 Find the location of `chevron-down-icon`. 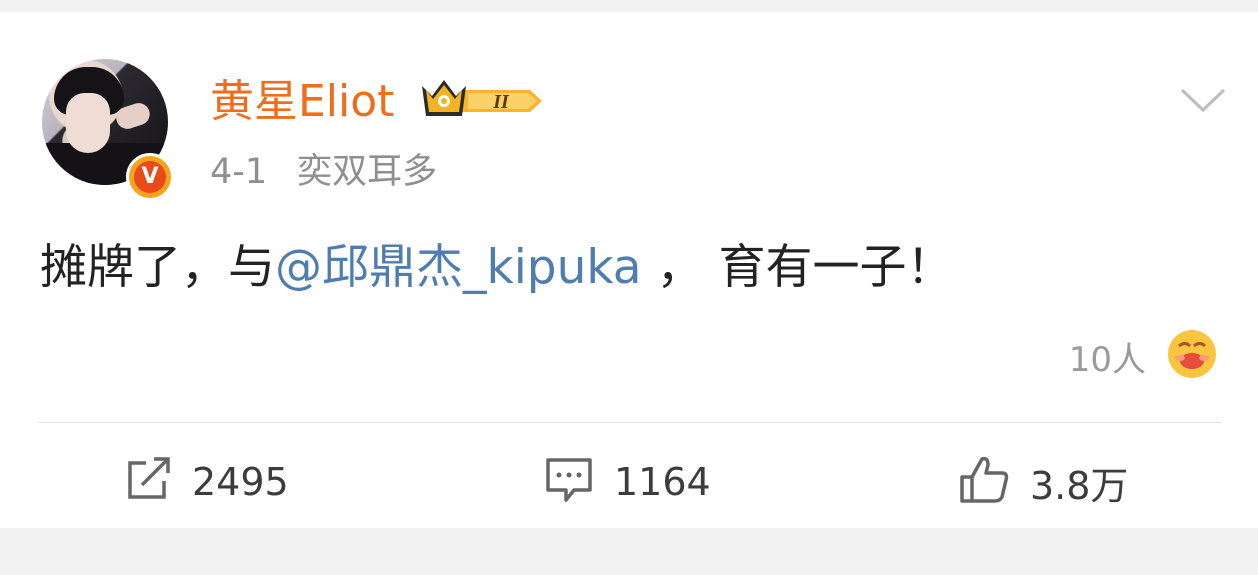

chevron-down-icon is located at coordinates (1203, 103).